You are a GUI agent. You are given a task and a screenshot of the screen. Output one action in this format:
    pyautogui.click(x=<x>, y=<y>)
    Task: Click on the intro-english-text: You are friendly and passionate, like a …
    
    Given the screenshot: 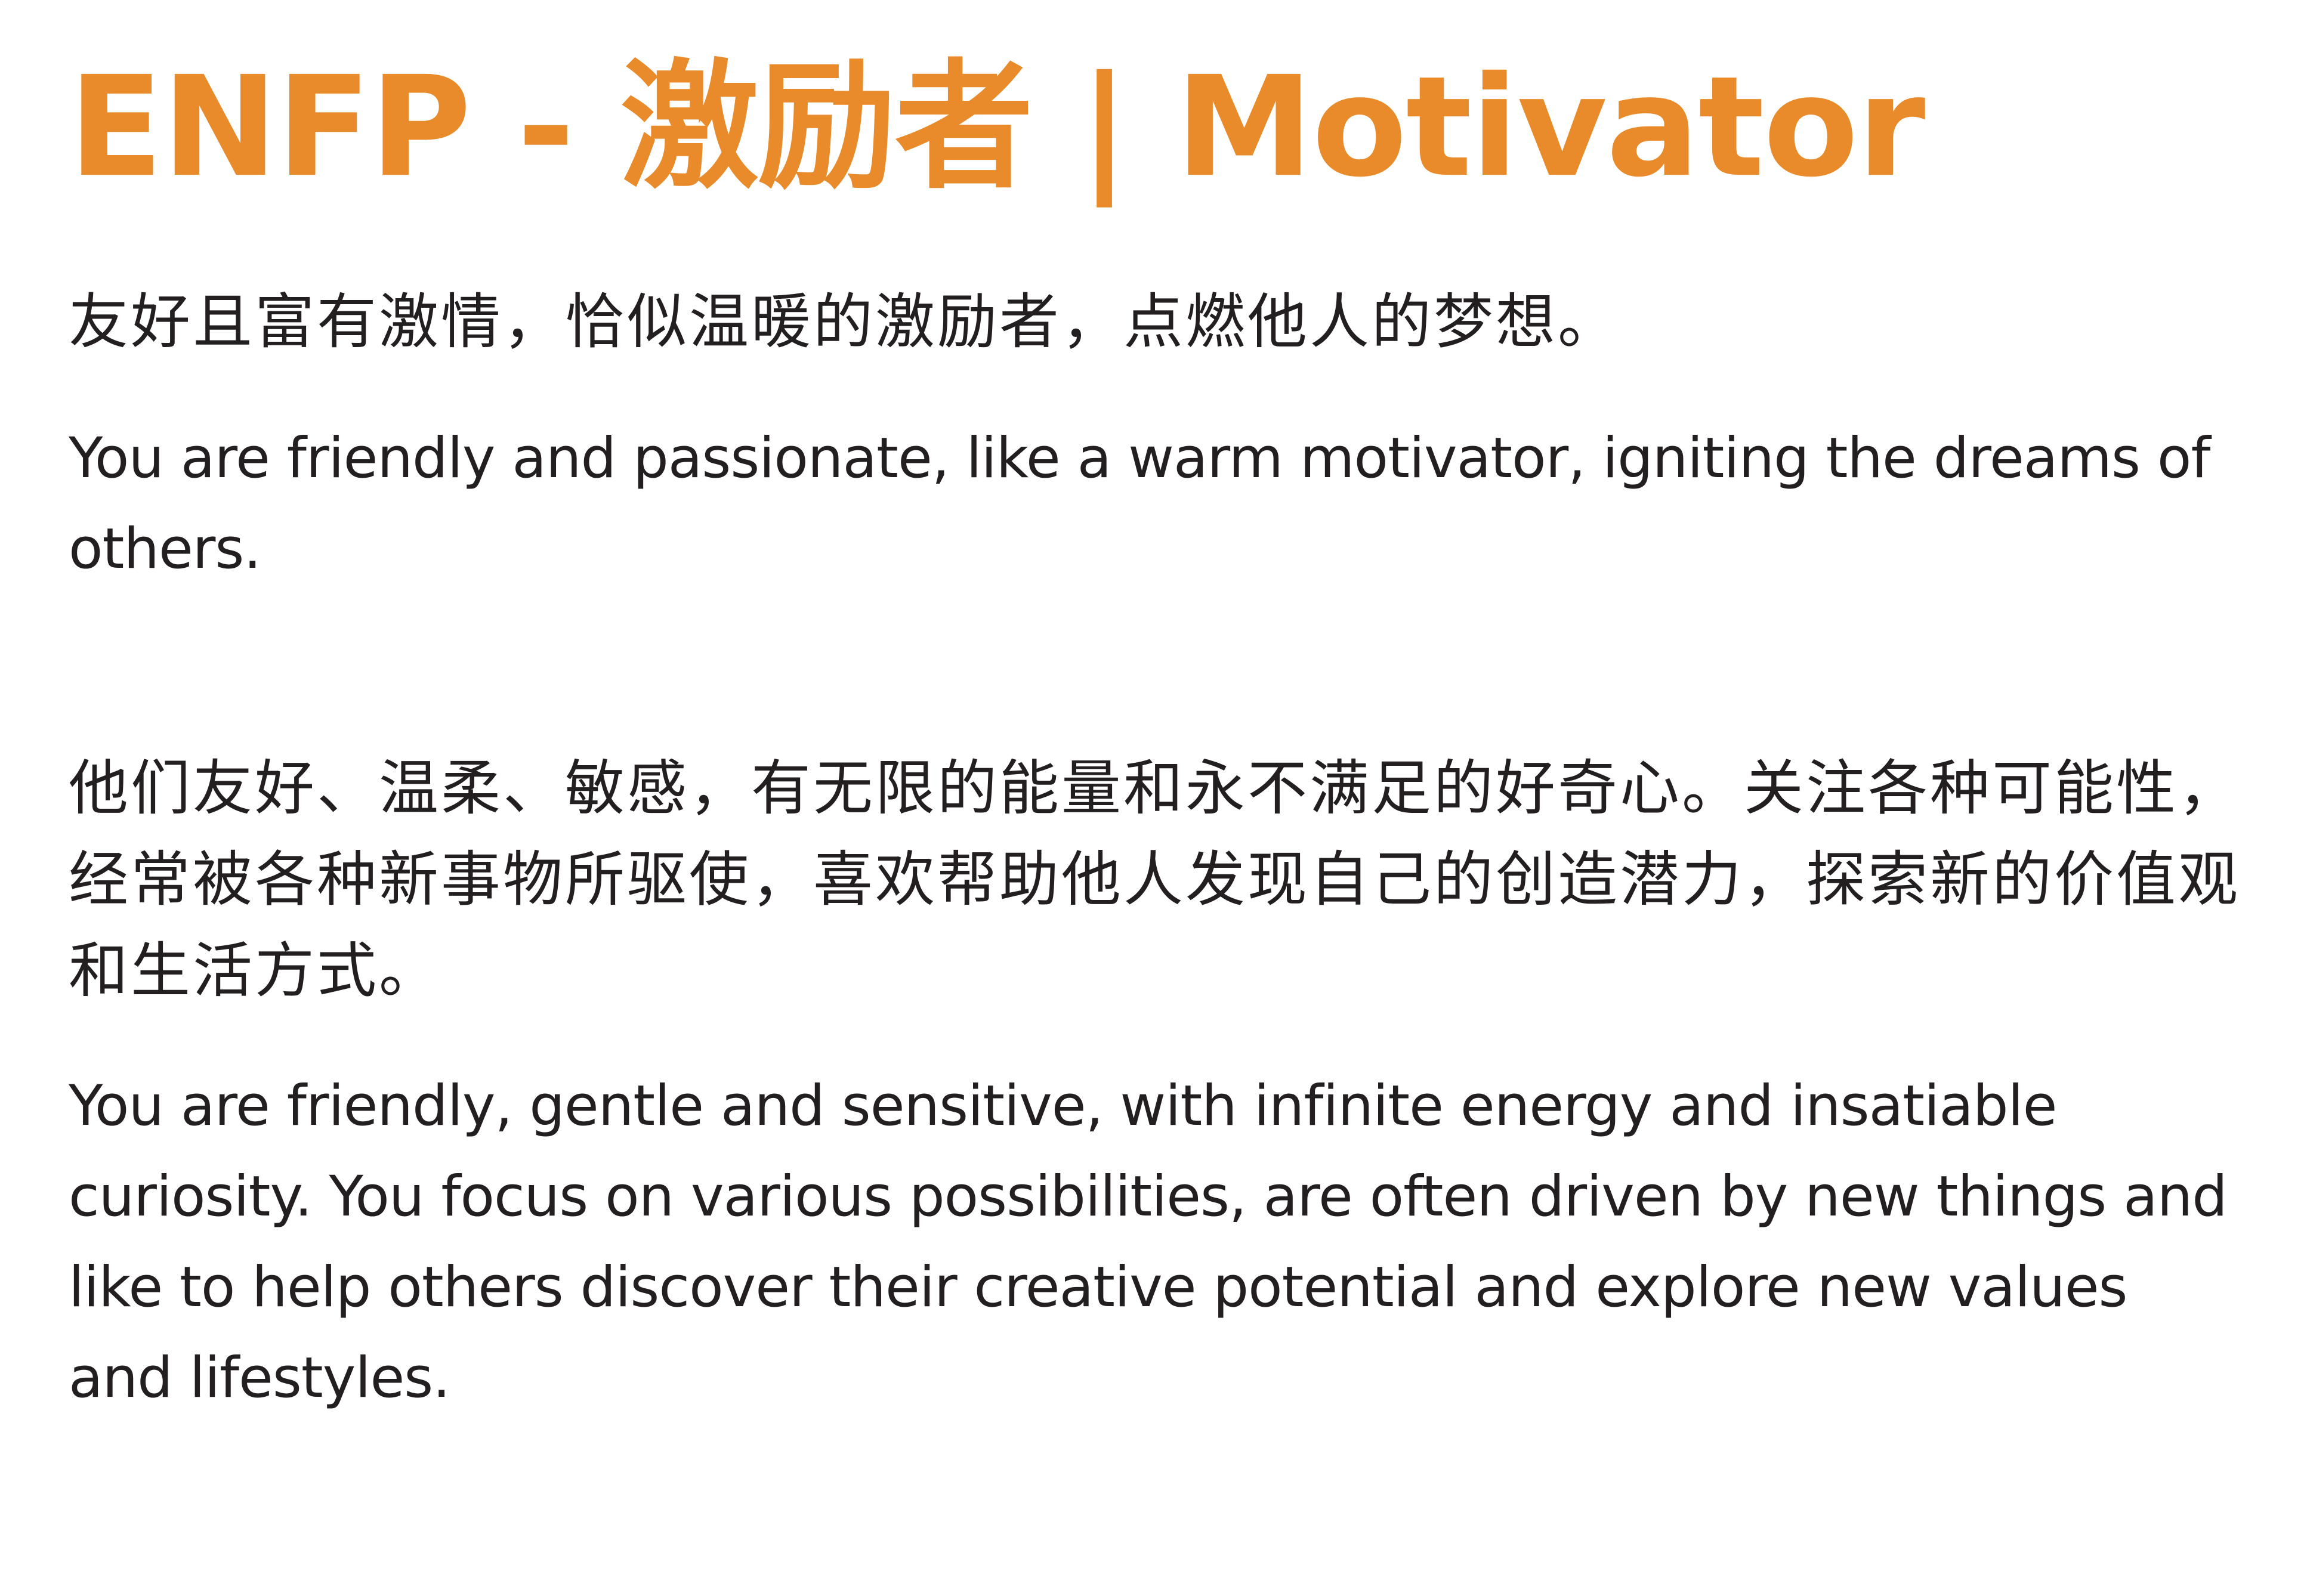 What is the action you would take?
    pyautogui.click(x=1139, y=504)
    